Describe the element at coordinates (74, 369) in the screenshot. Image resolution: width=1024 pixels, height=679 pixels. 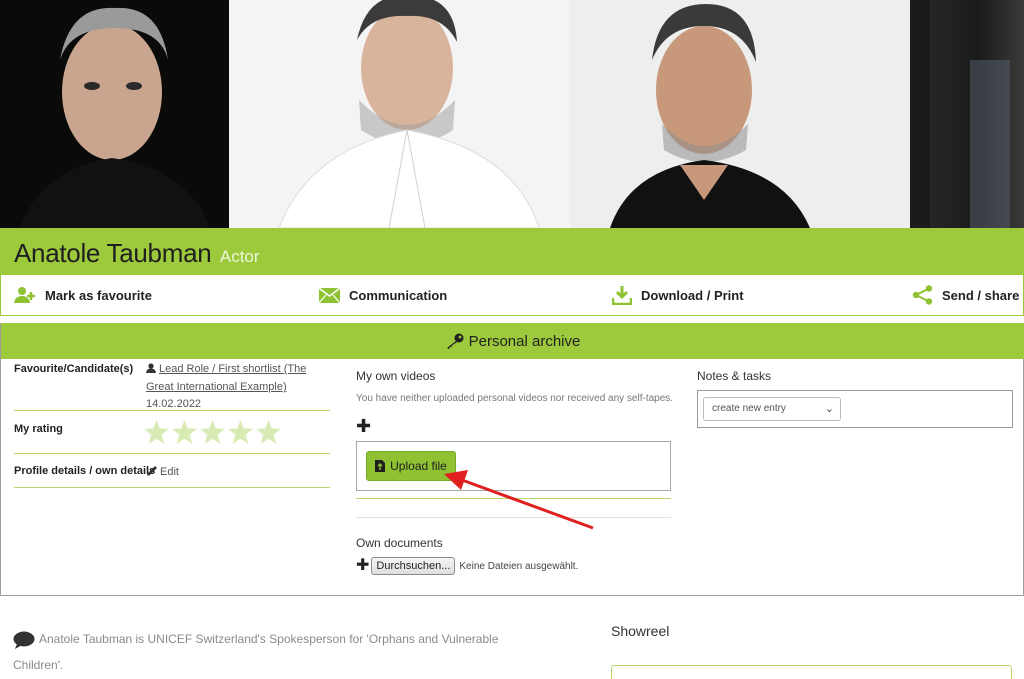
I see `favourite-label: Favourite/Candidate(s)` at that location.